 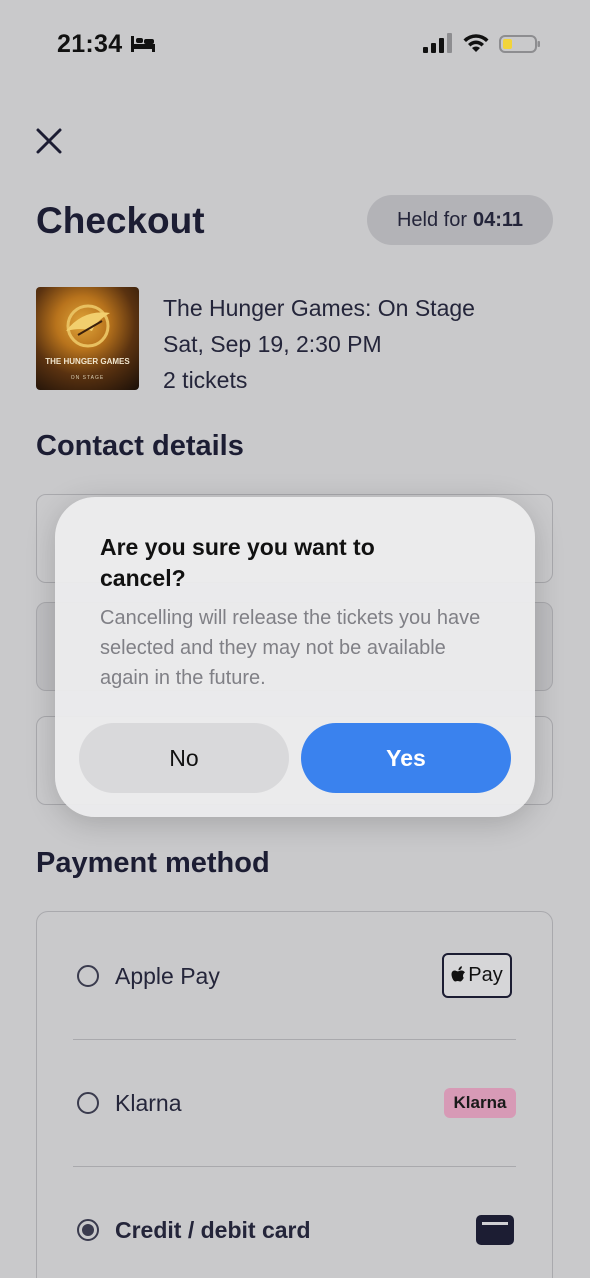 What do you see at coordinates (88, 1230) in the screenshot?
I see `card-radio` at bounding box center [88, 1230].